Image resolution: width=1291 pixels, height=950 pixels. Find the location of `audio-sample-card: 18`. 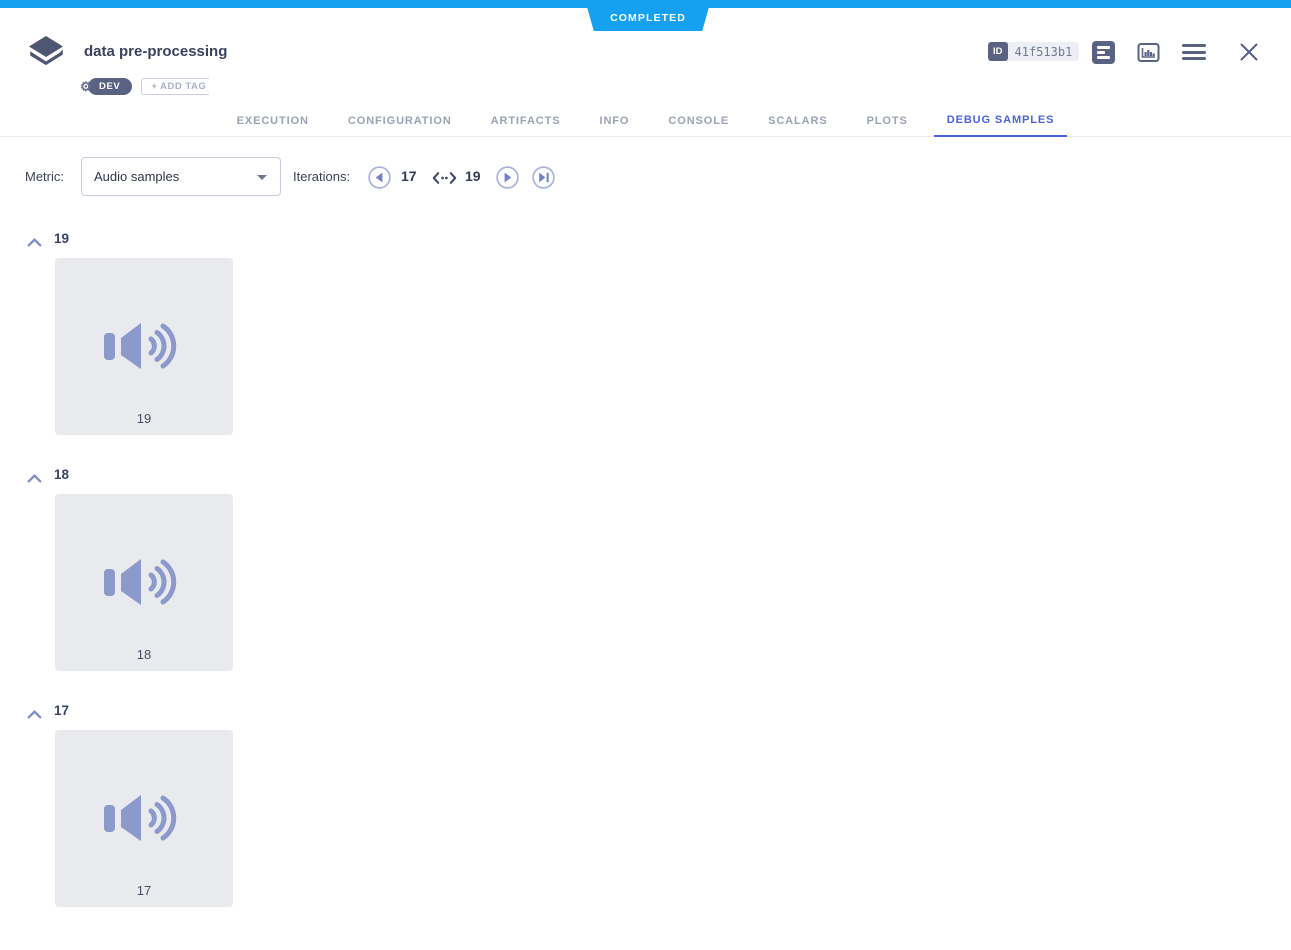

audio-sample-card: 18 is located at coordinates (144, 582).